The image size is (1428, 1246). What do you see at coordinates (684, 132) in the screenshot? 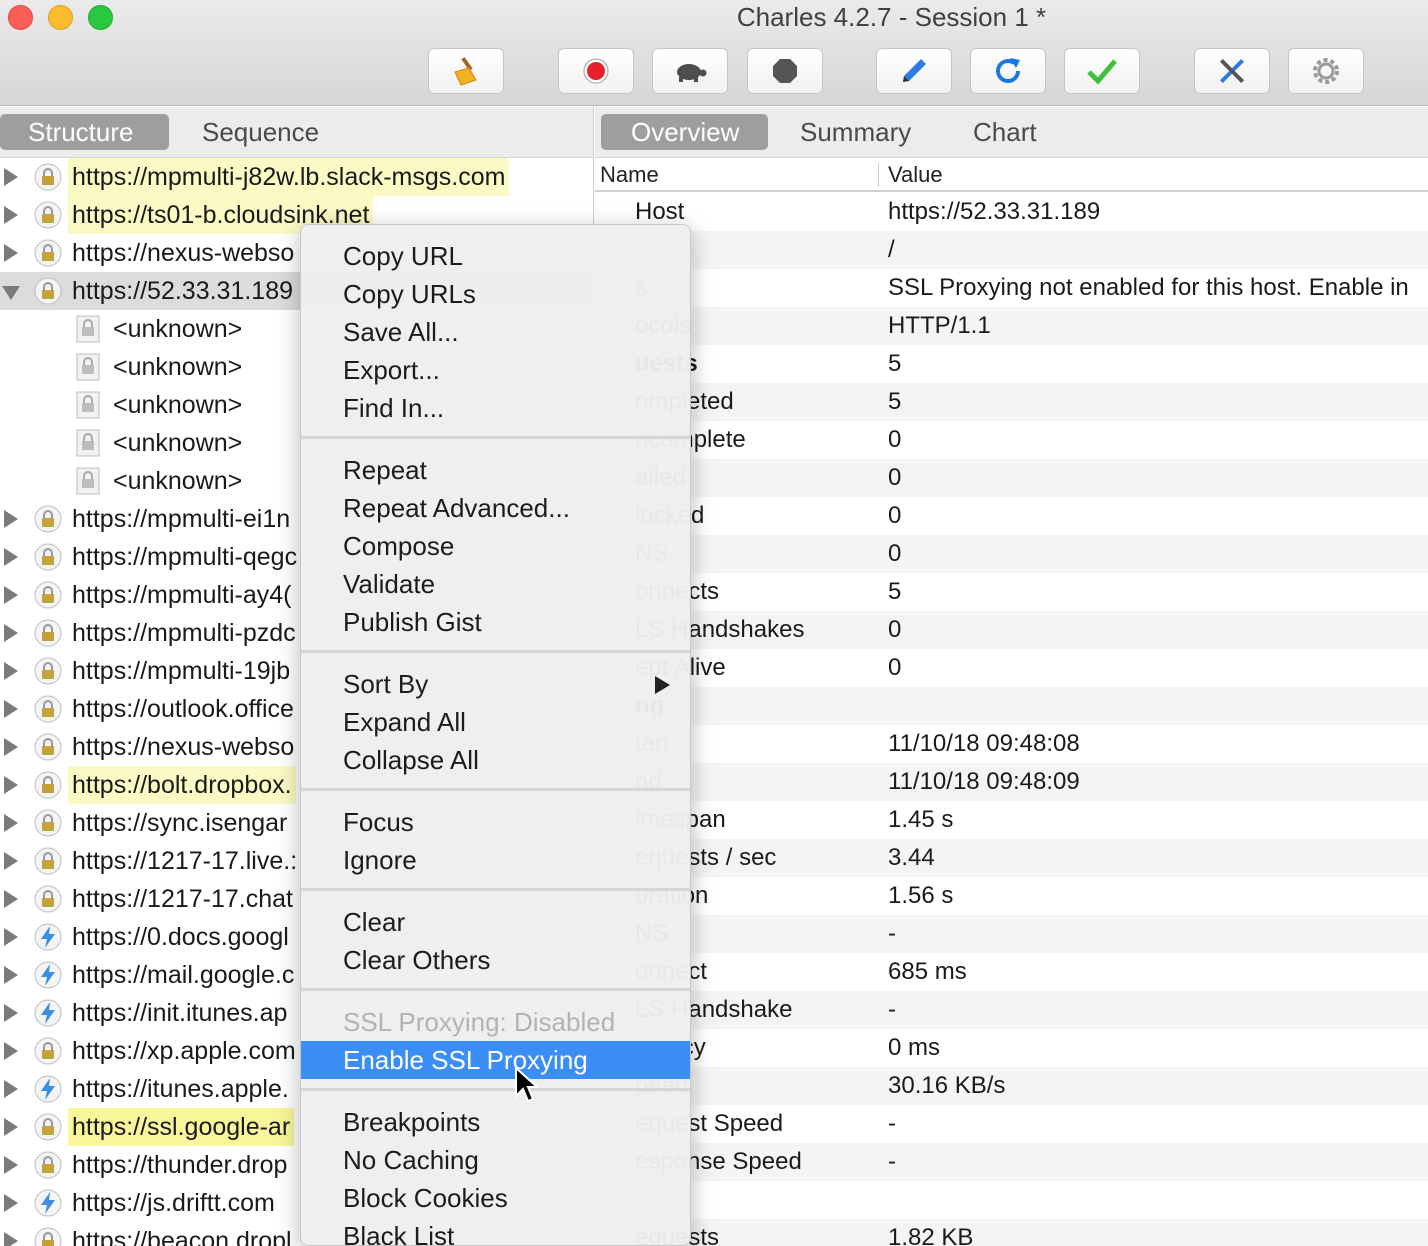
I see `tab-overview: Overview` at bounding box center [684, 132].